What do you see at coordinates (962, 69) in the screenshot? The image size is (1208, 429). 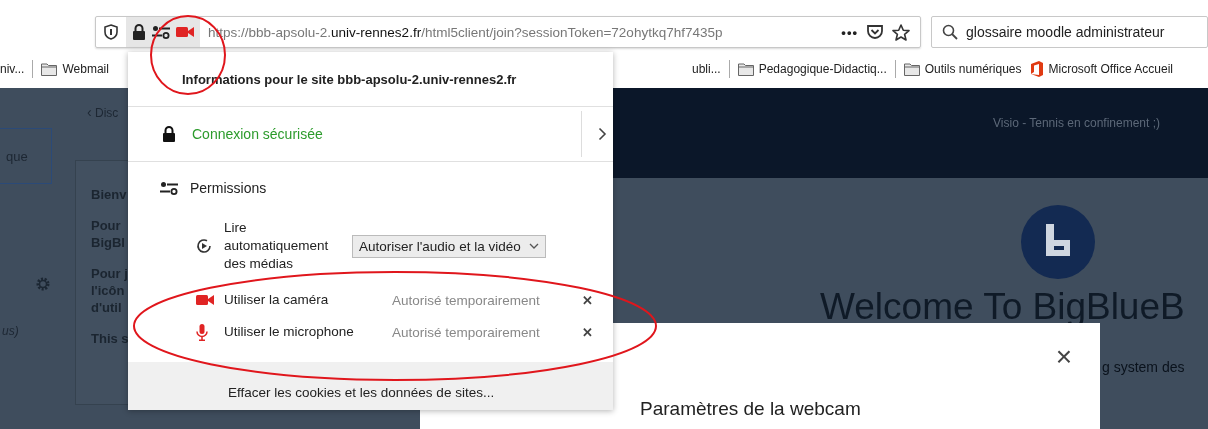 I see `bookmark-item: Outils numériques` at bounding box center [962, 69].